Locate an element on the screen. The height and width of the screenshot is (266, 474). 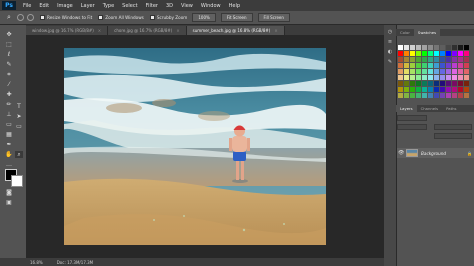
scrubby-zoom-checkbox is located at coordinates (152, 17).